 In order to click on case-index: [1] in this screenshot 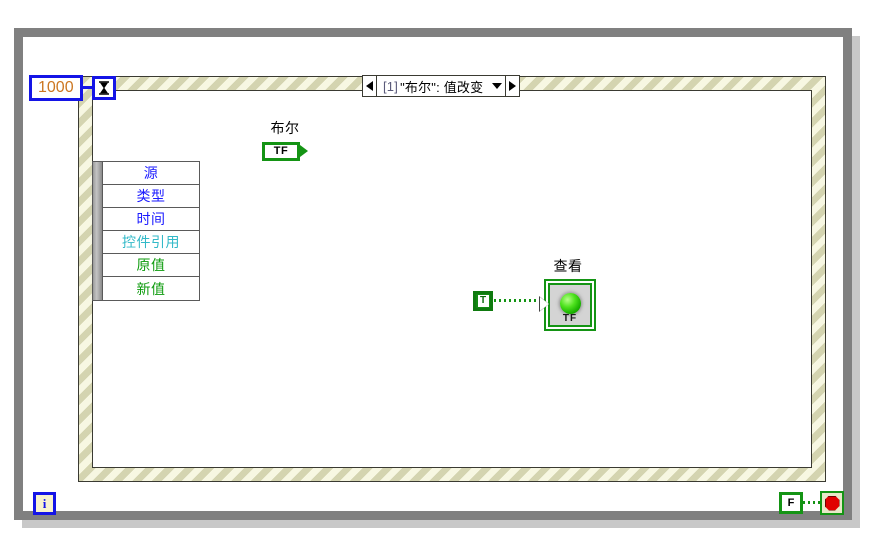, I will do `click(391, 86)`.